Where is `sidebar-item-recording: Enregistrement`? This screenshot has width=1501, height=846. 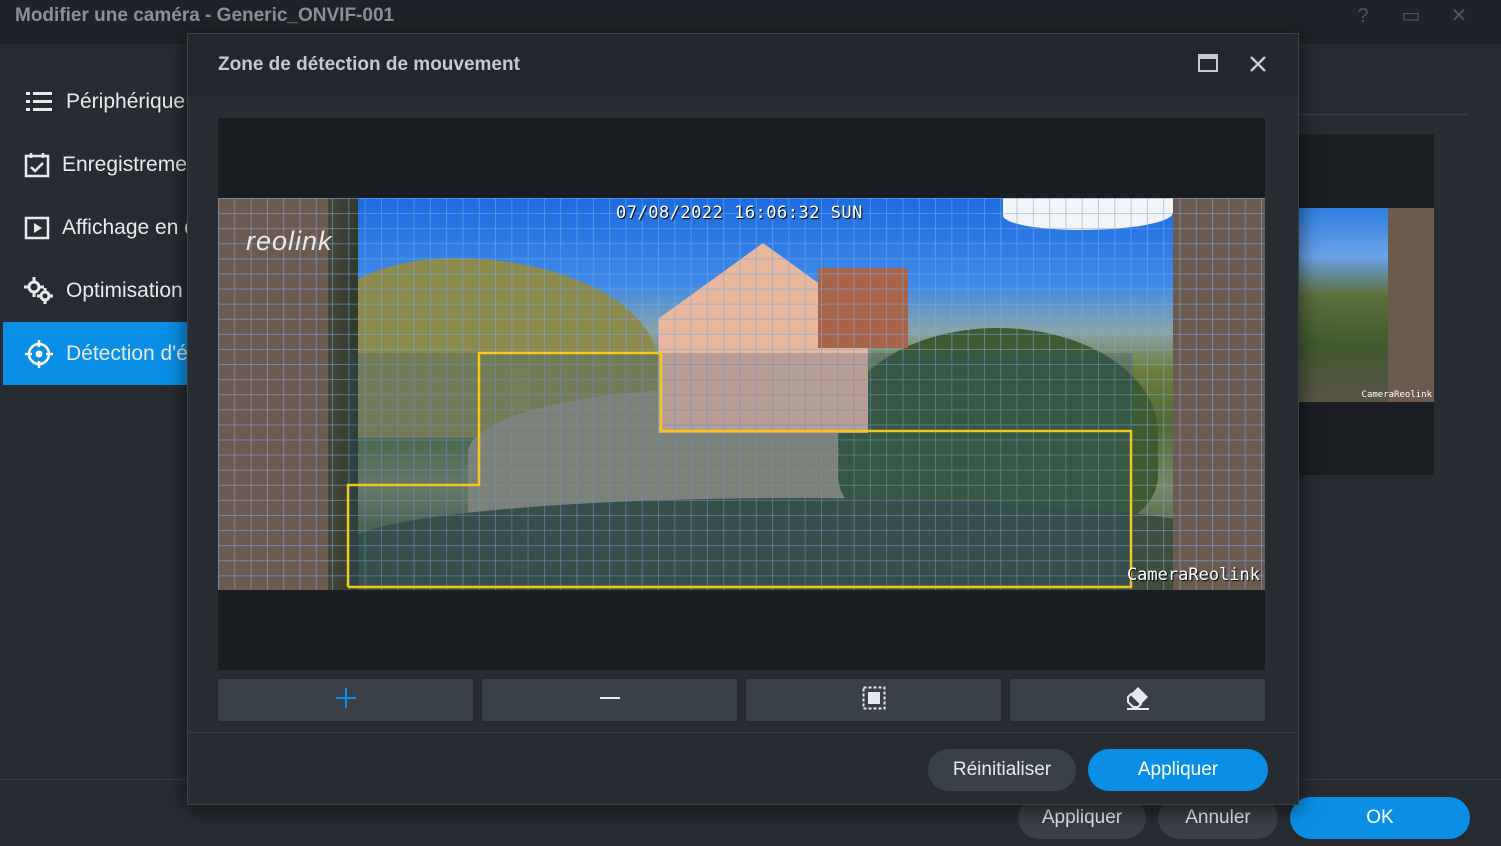
sidebar-item-recording: Enregistrement is located at coordinates (94, 164).